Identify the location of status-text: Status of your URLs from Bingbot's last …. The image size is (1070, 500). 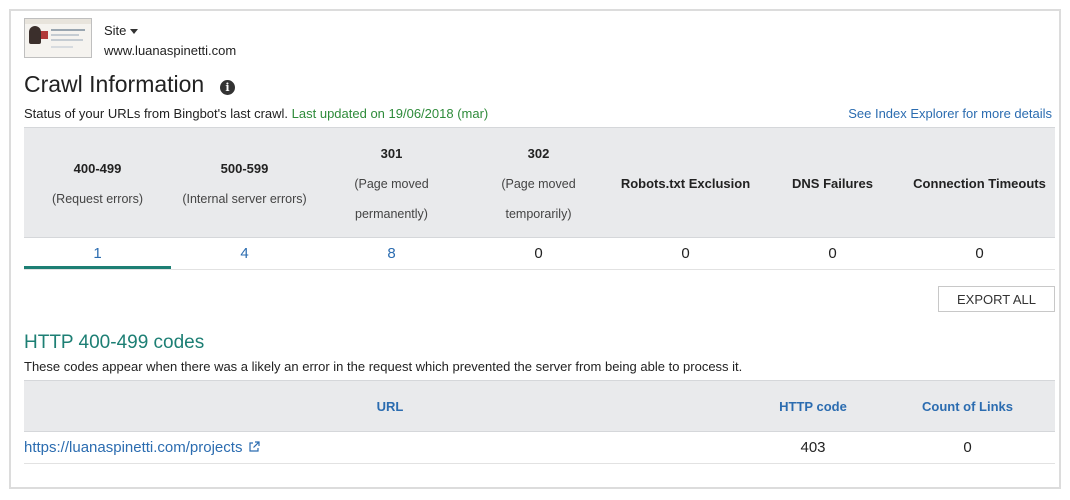
(156, 113).